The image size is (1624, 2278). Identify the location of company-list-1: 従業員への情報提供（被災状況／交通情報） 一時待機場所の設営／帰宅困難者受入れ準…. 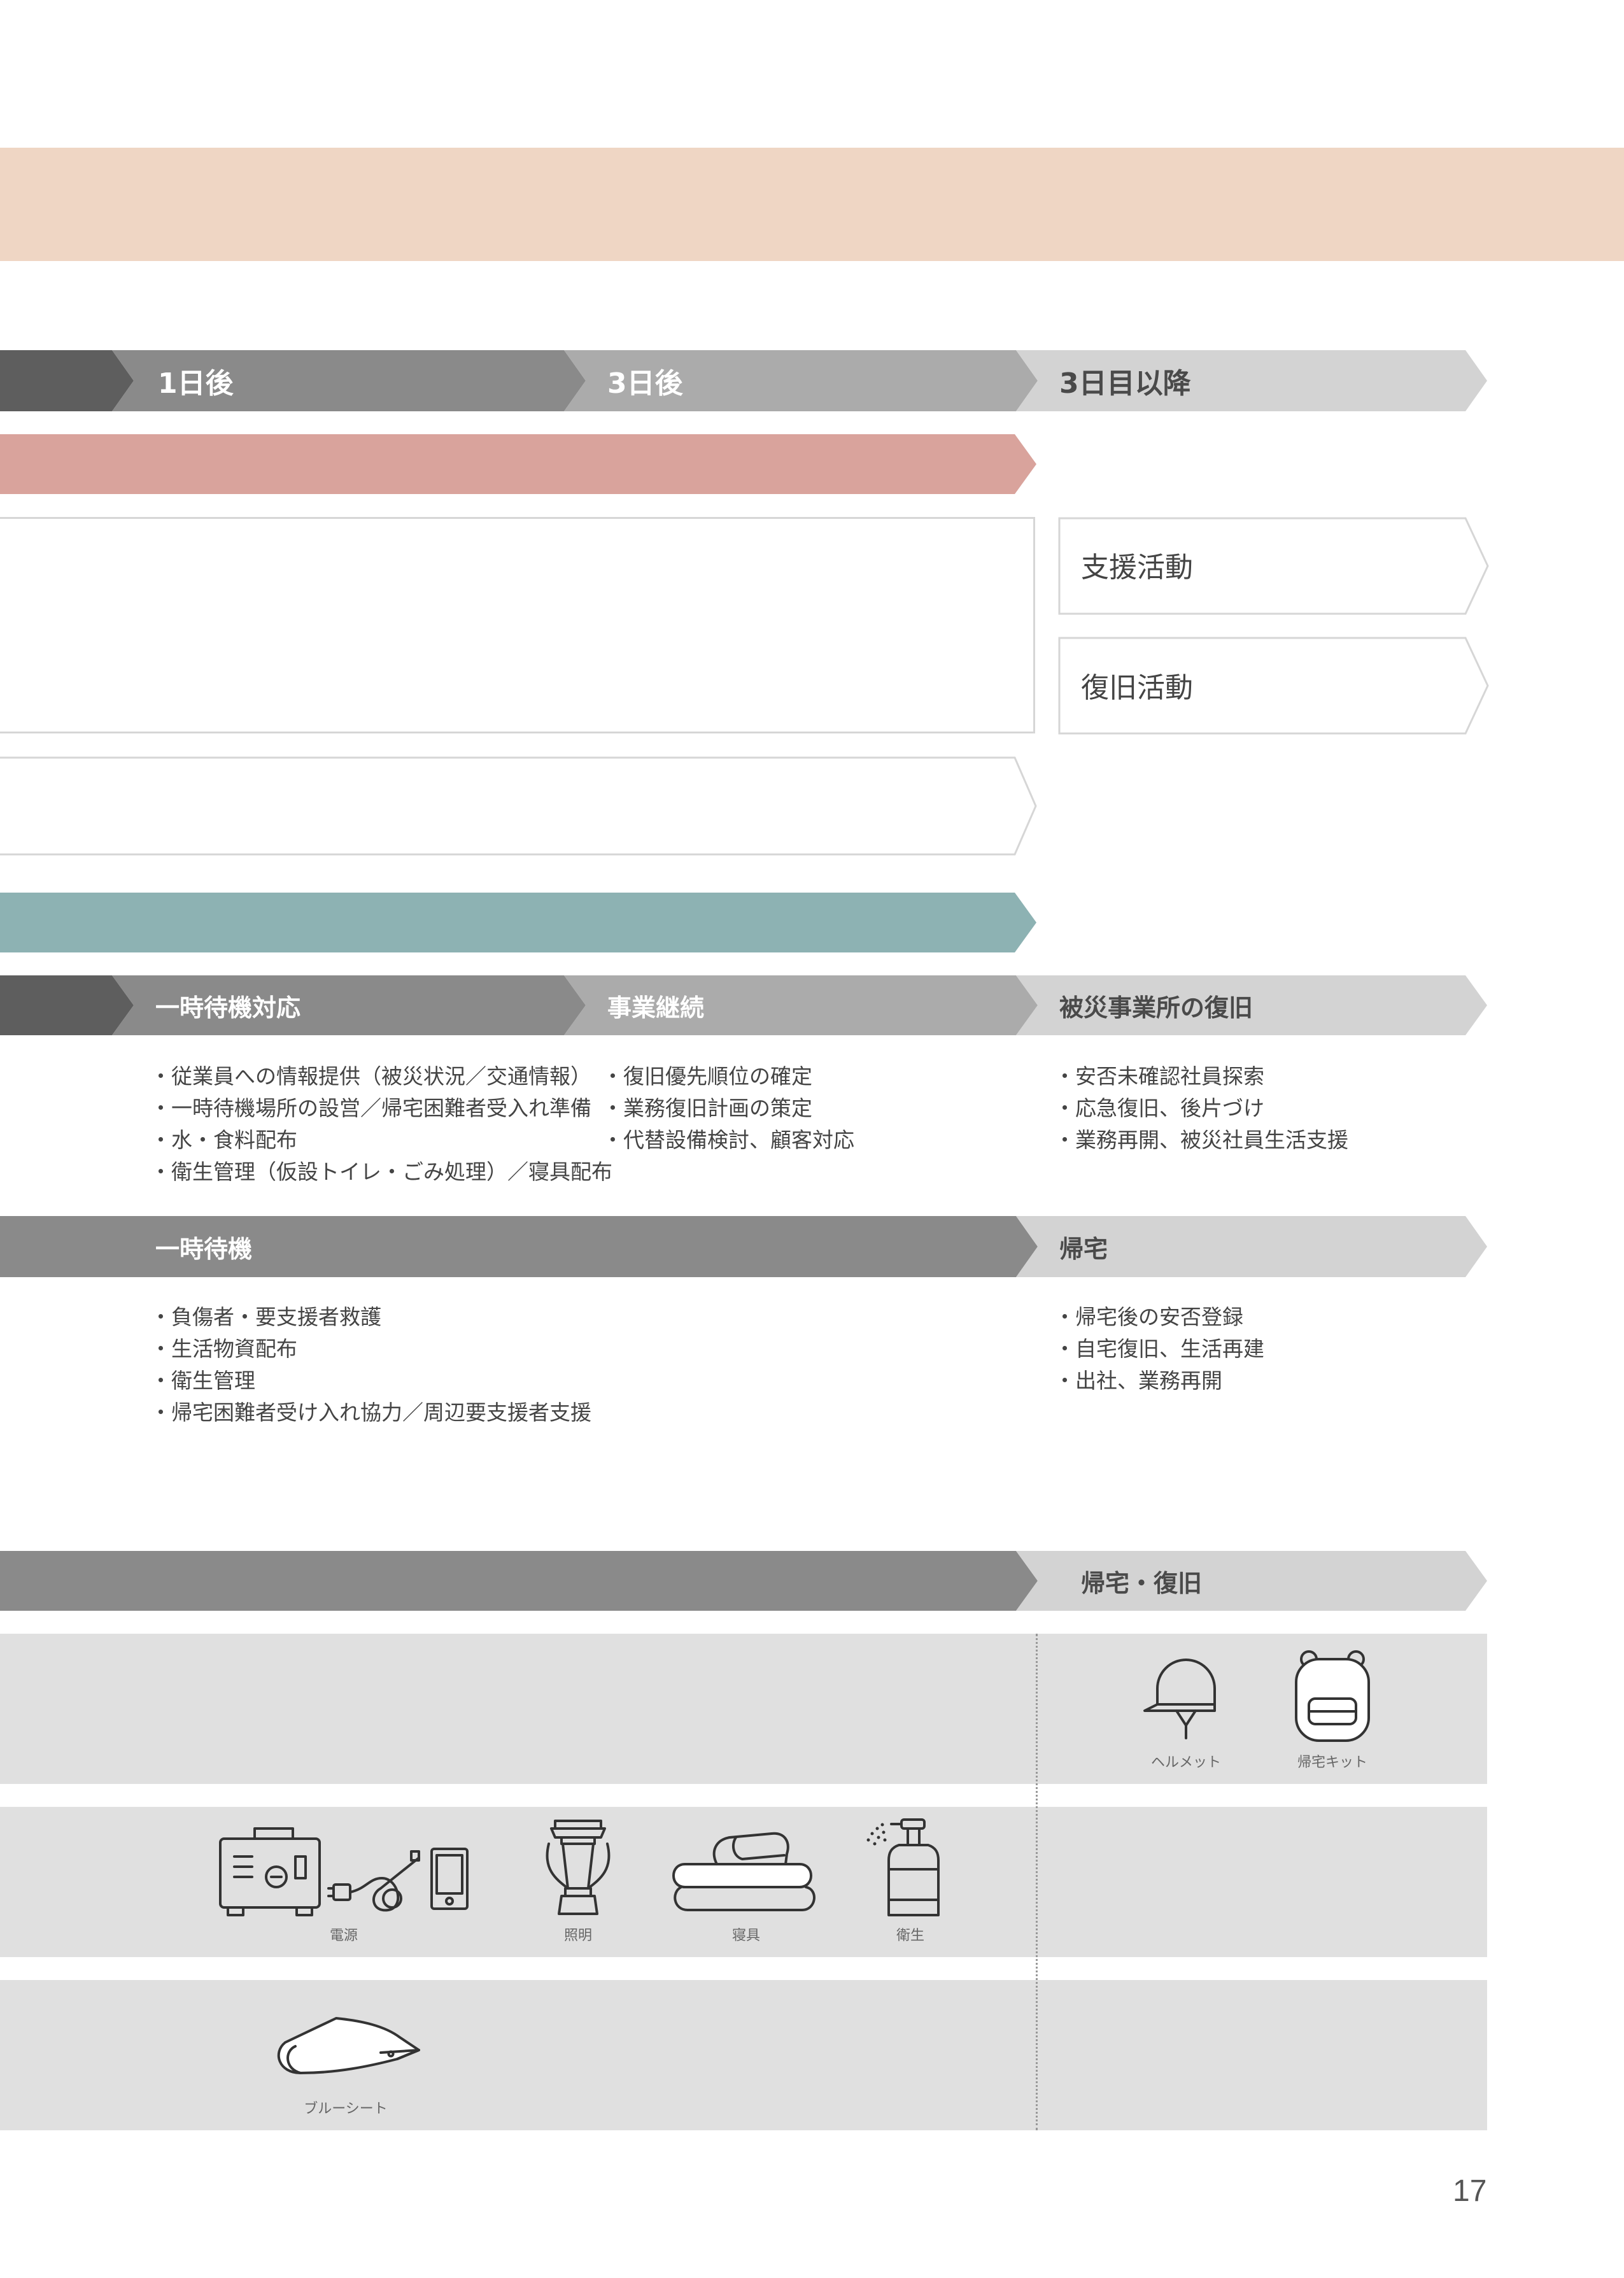
(381, 1124).